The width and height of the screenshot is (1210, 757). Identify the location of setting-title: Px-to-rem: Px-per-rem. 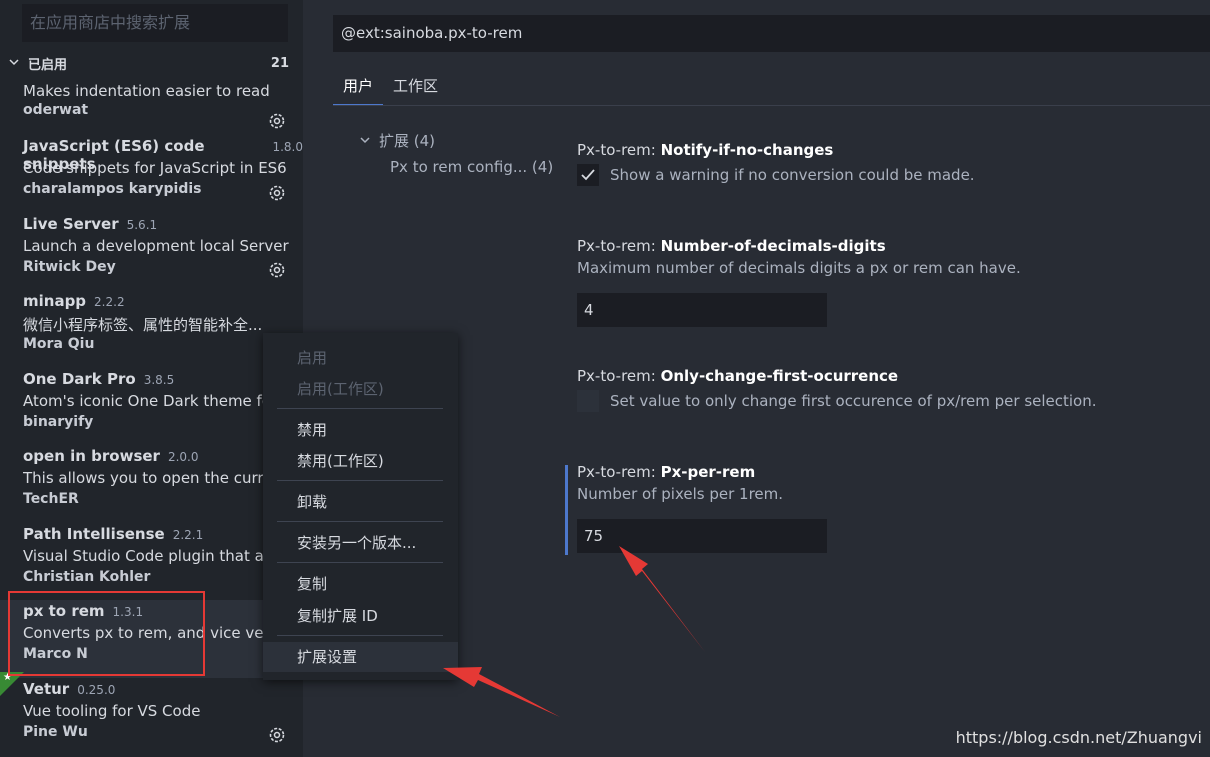
(666, 472).